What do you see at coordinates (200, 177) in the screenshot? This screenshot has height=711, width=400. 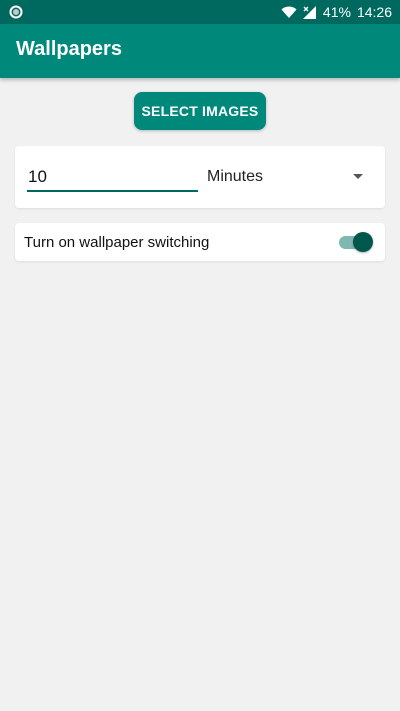 I see `interval-card: Minutes` at bounding box center [200, 177].